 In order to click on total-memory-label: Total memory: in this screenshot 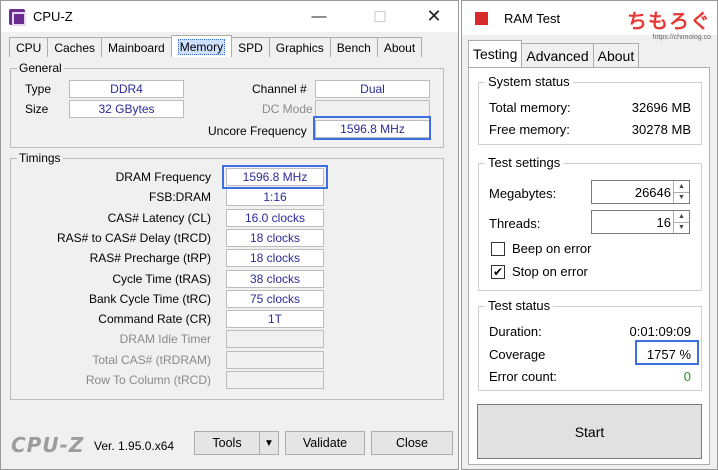, I will do `click(530, 107)`.